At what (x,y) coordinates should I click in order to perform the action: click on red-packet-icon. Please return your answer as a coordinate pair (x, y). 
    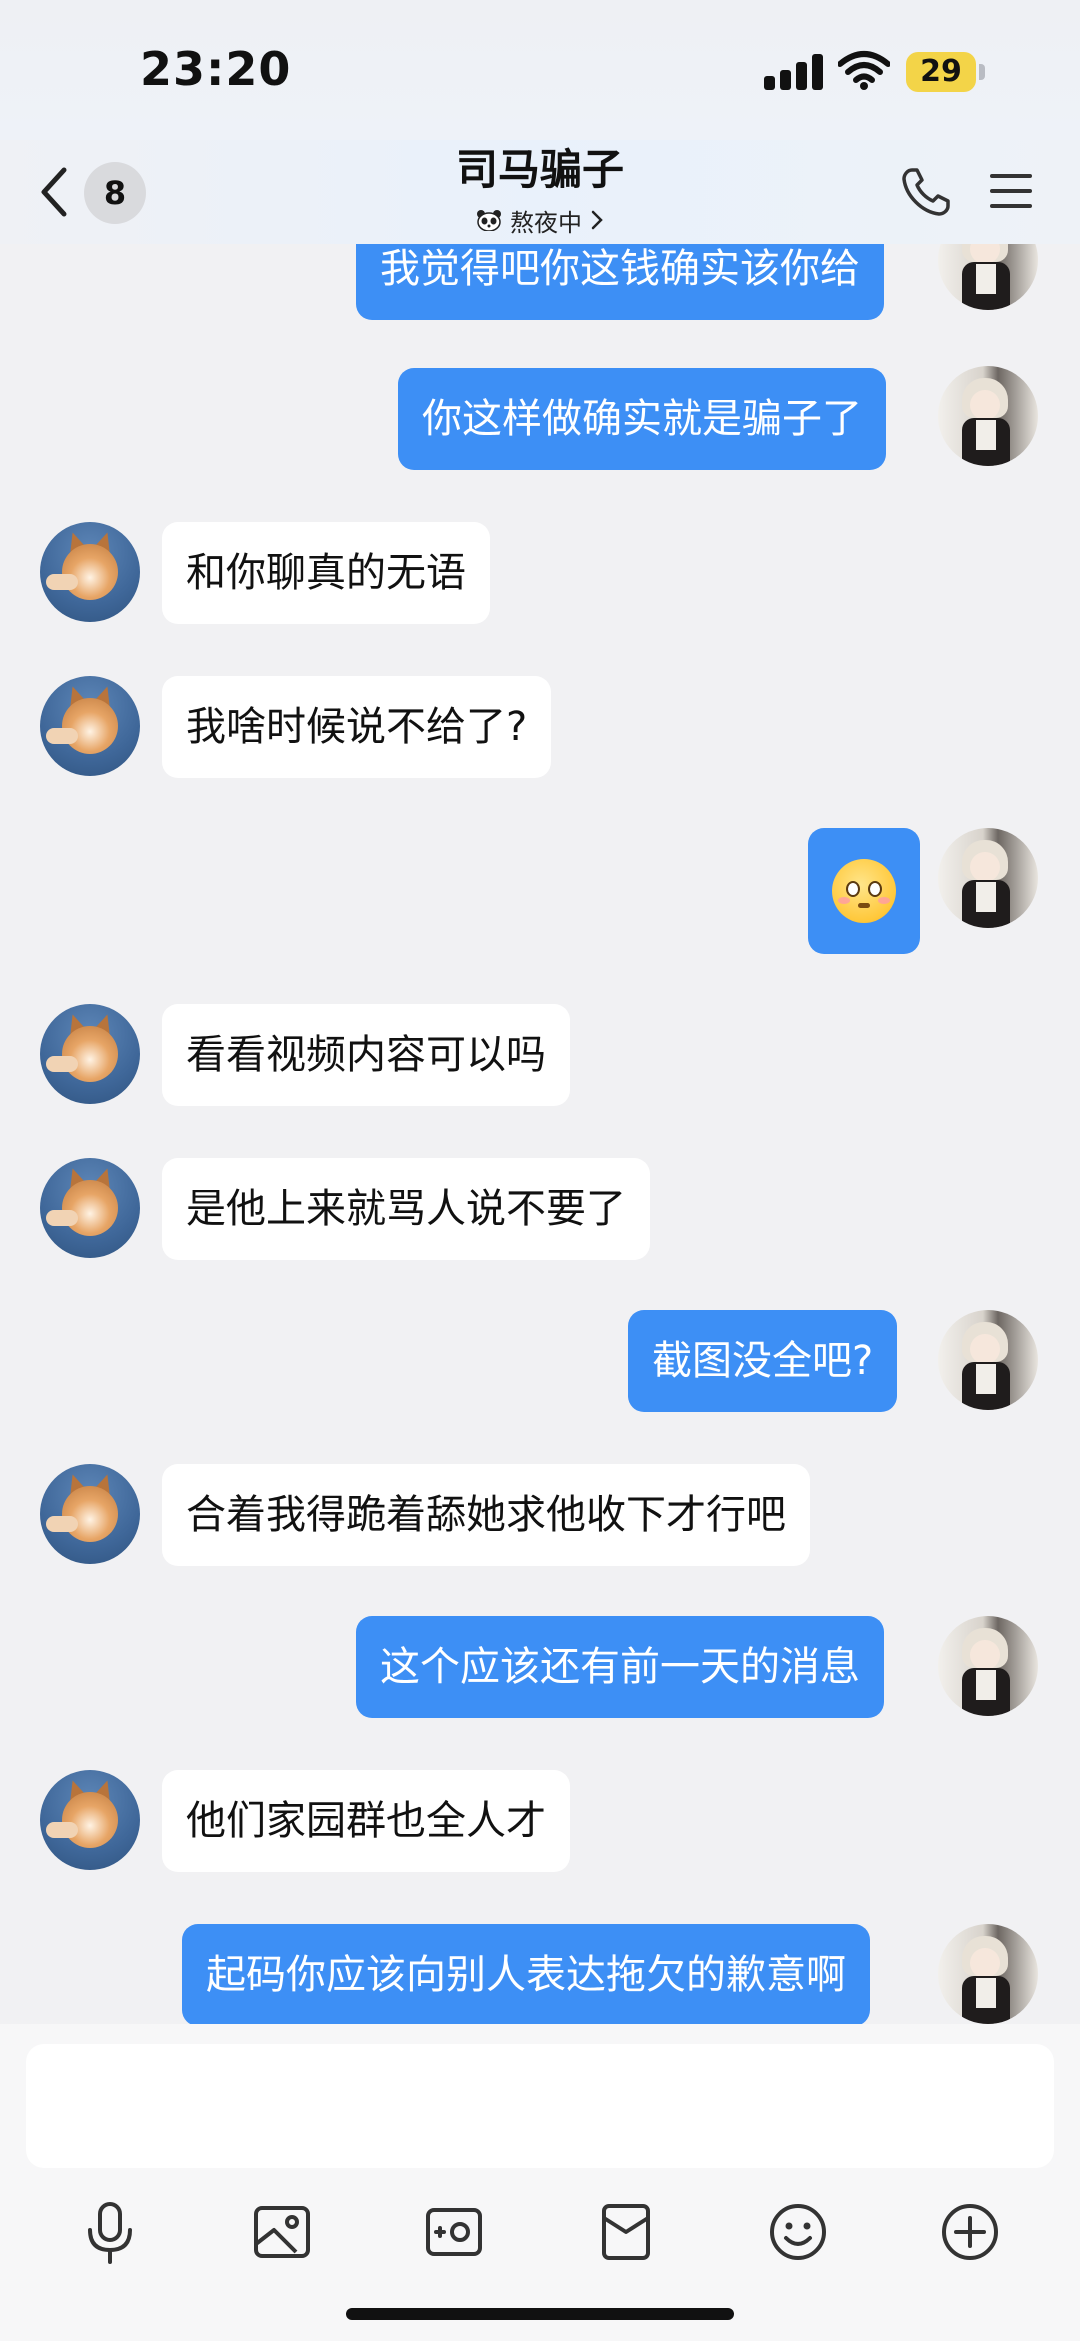
    Looking at the image, I should click on (626, 2232).